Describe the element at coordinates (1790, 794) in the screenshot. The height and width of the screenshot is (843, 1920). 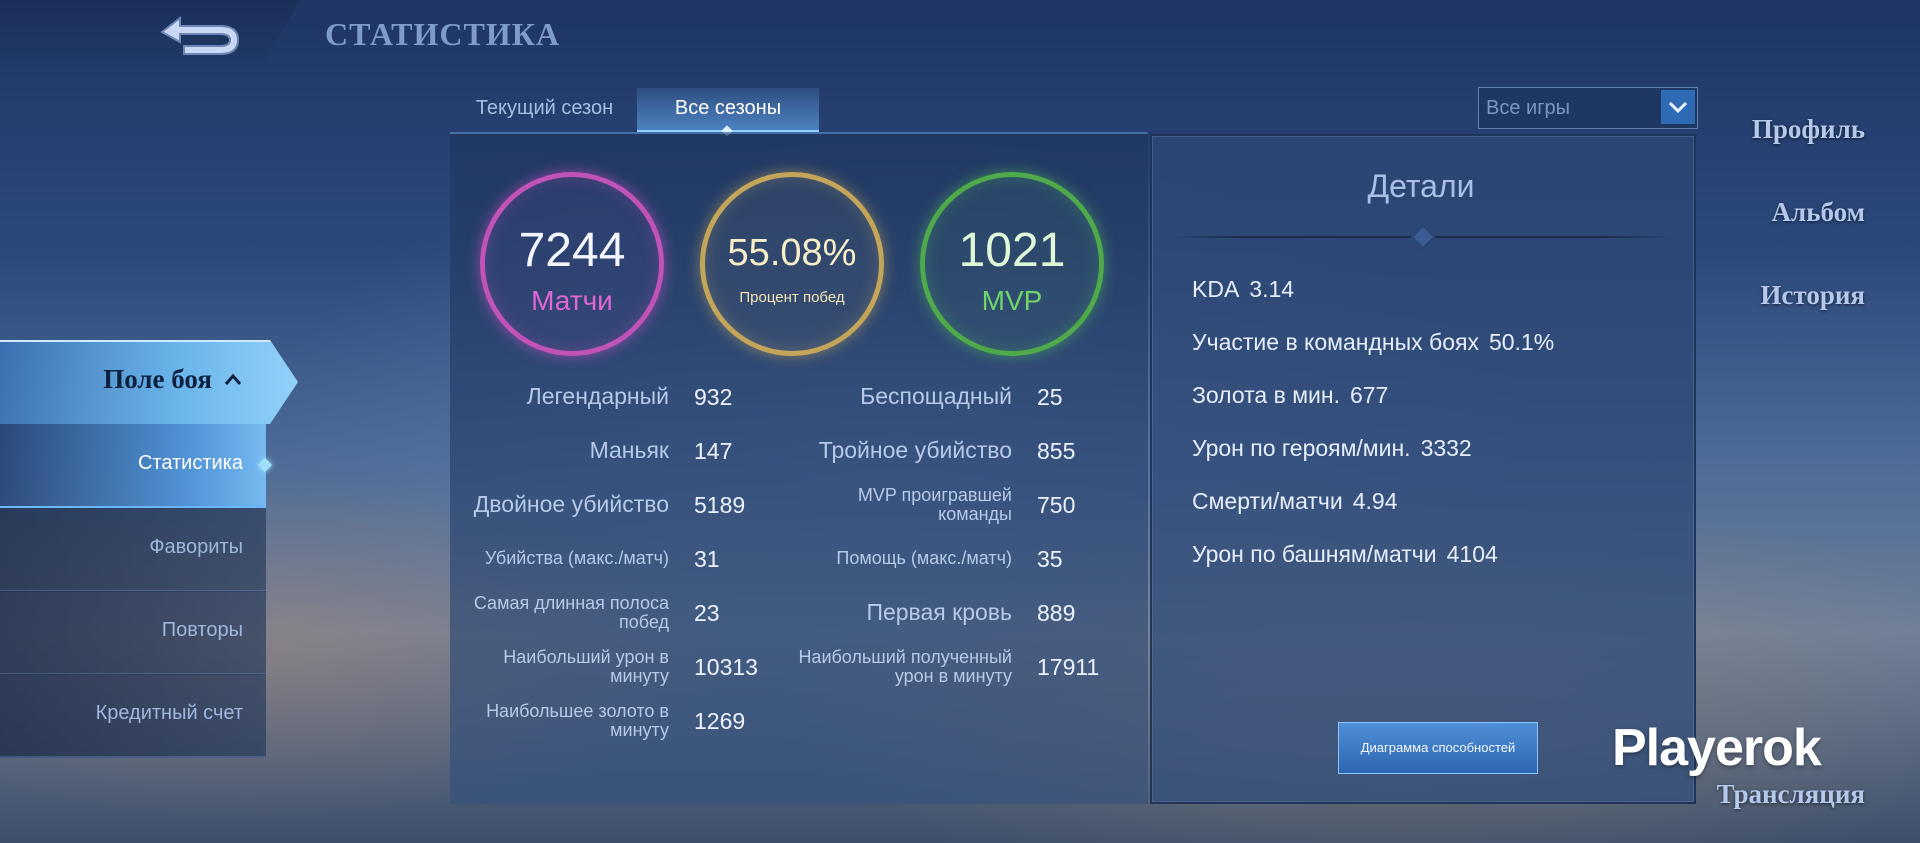
I see `sidebar-item-broadcast: Трансляция` at that location.